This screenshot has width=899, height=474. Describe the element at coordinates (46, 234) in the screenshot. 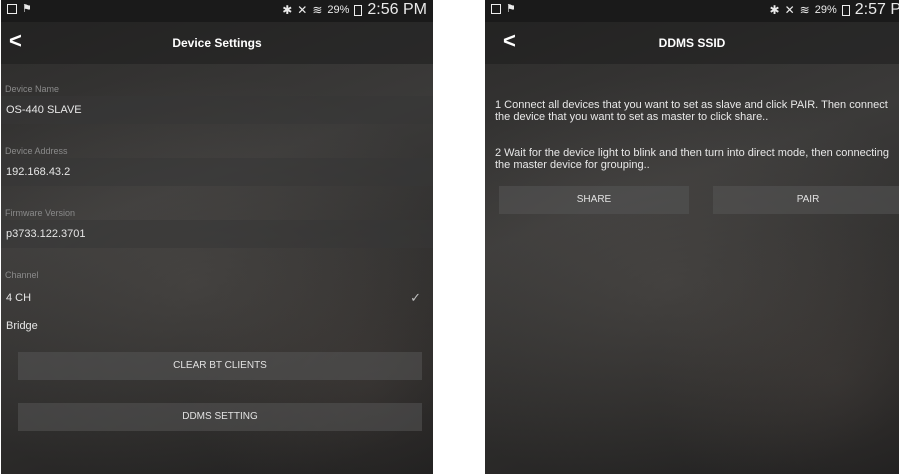

I see `firmware-version-value: p3733.122.3701` at that location.